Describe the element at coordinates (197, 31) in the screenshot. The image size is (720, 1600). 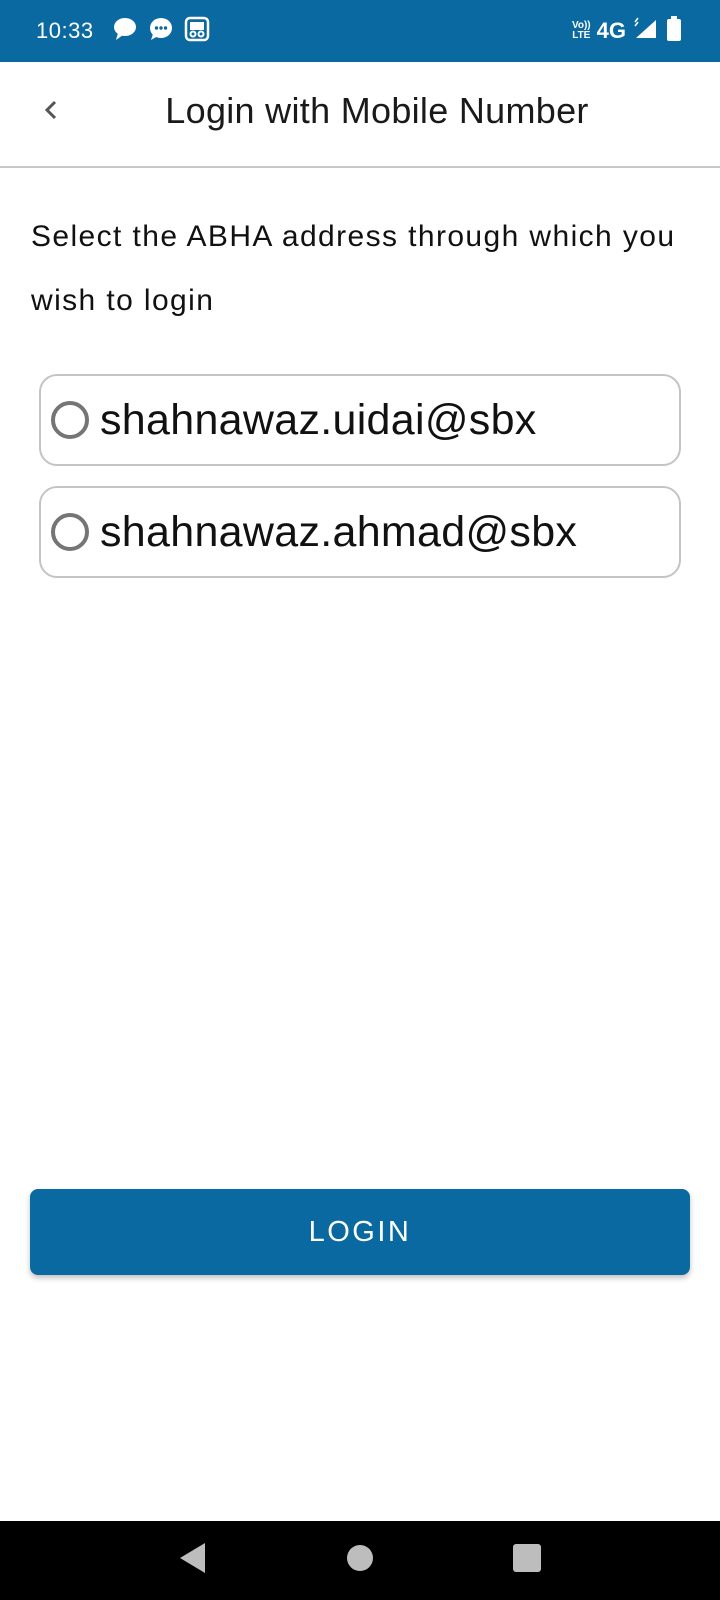
I see `screen-cast-icon` at that location.